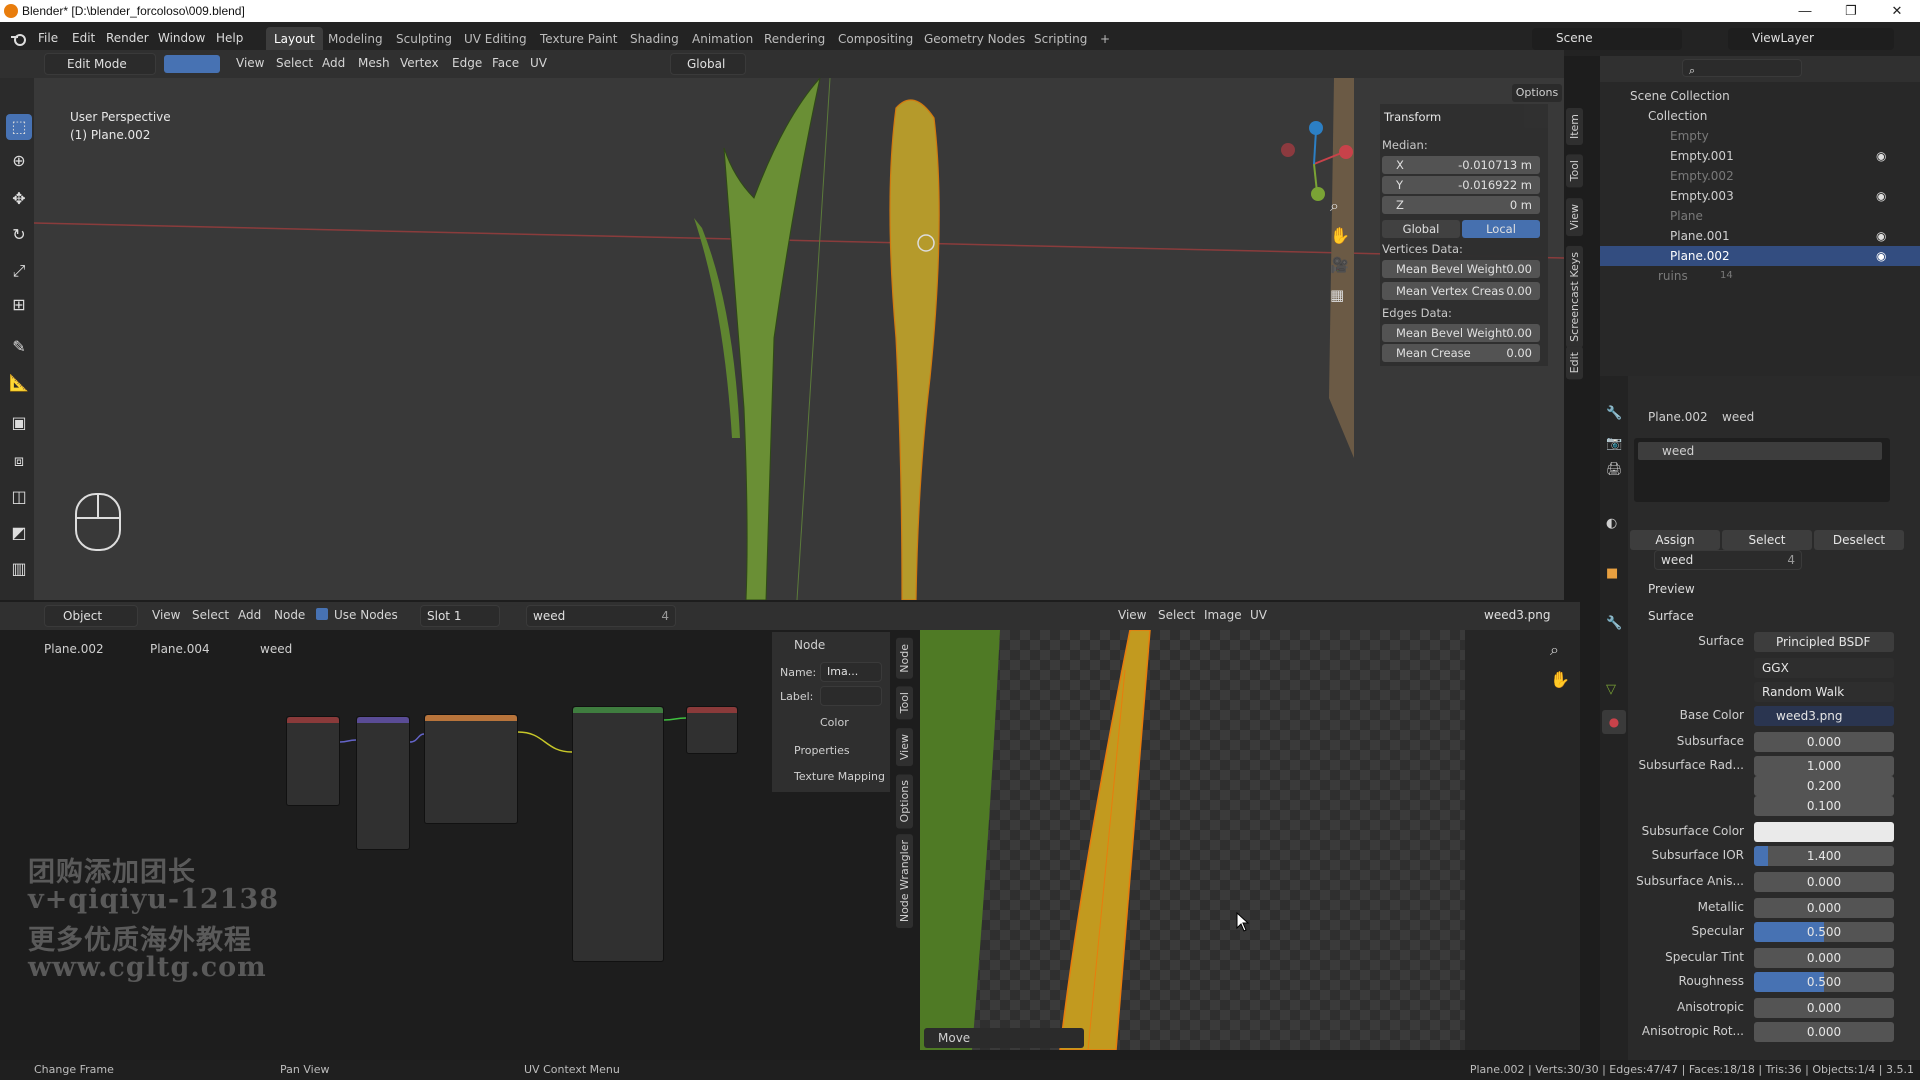 This screenshot has height=1080, width=1920. What do you see at coordinates (1824, 642) in the screenshot?
I see `surface-shader-field: Principled BSDF` at bounding box center [1824, 642].